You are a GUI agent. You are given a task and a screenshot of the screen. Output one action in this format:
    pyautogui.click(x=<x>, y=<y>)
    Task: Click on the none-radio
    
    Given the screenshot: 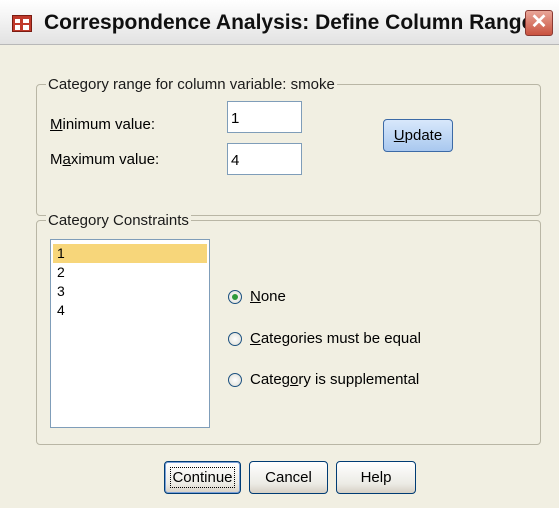 What is the action you would take?
    pyautogui.click(x=235, y=297)
    